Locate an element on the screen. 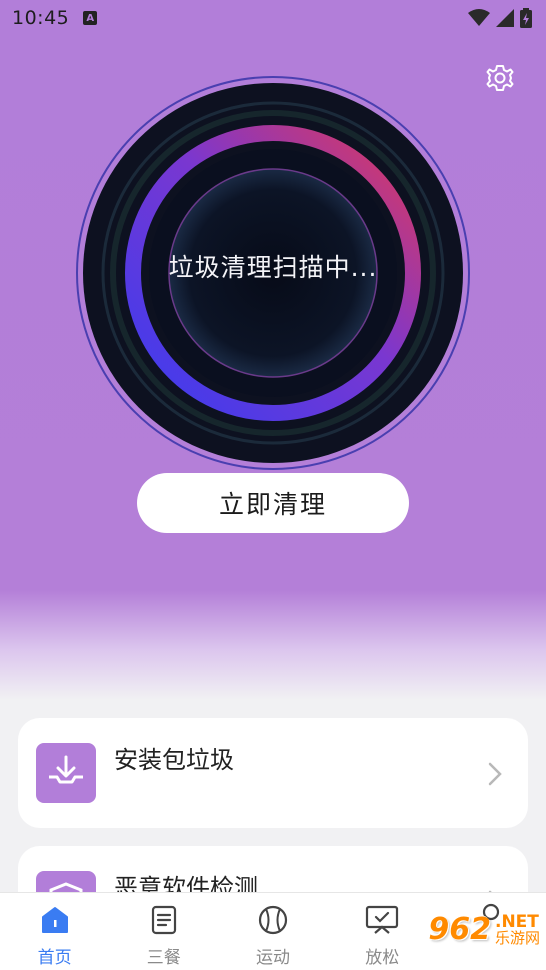 This screenshot has width=546, height=970. card-package-junk: 安装包垃圾 is located at coordinates (273, 773).